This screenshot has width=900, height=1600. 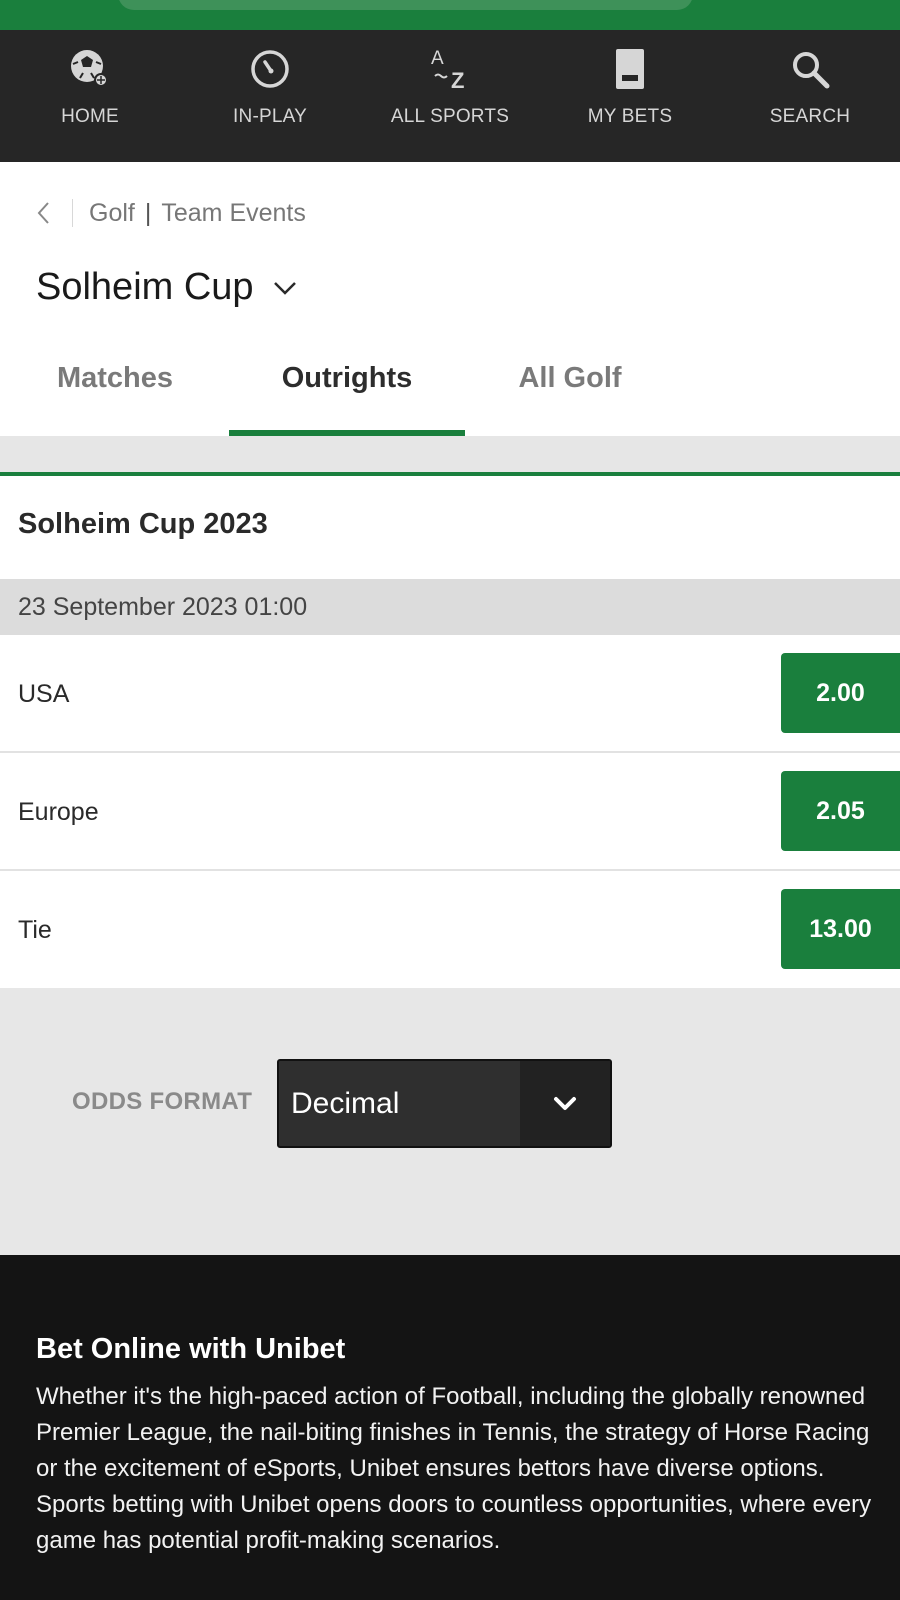 I want to click on stopwatch-icon, so click(x=270, y=69).